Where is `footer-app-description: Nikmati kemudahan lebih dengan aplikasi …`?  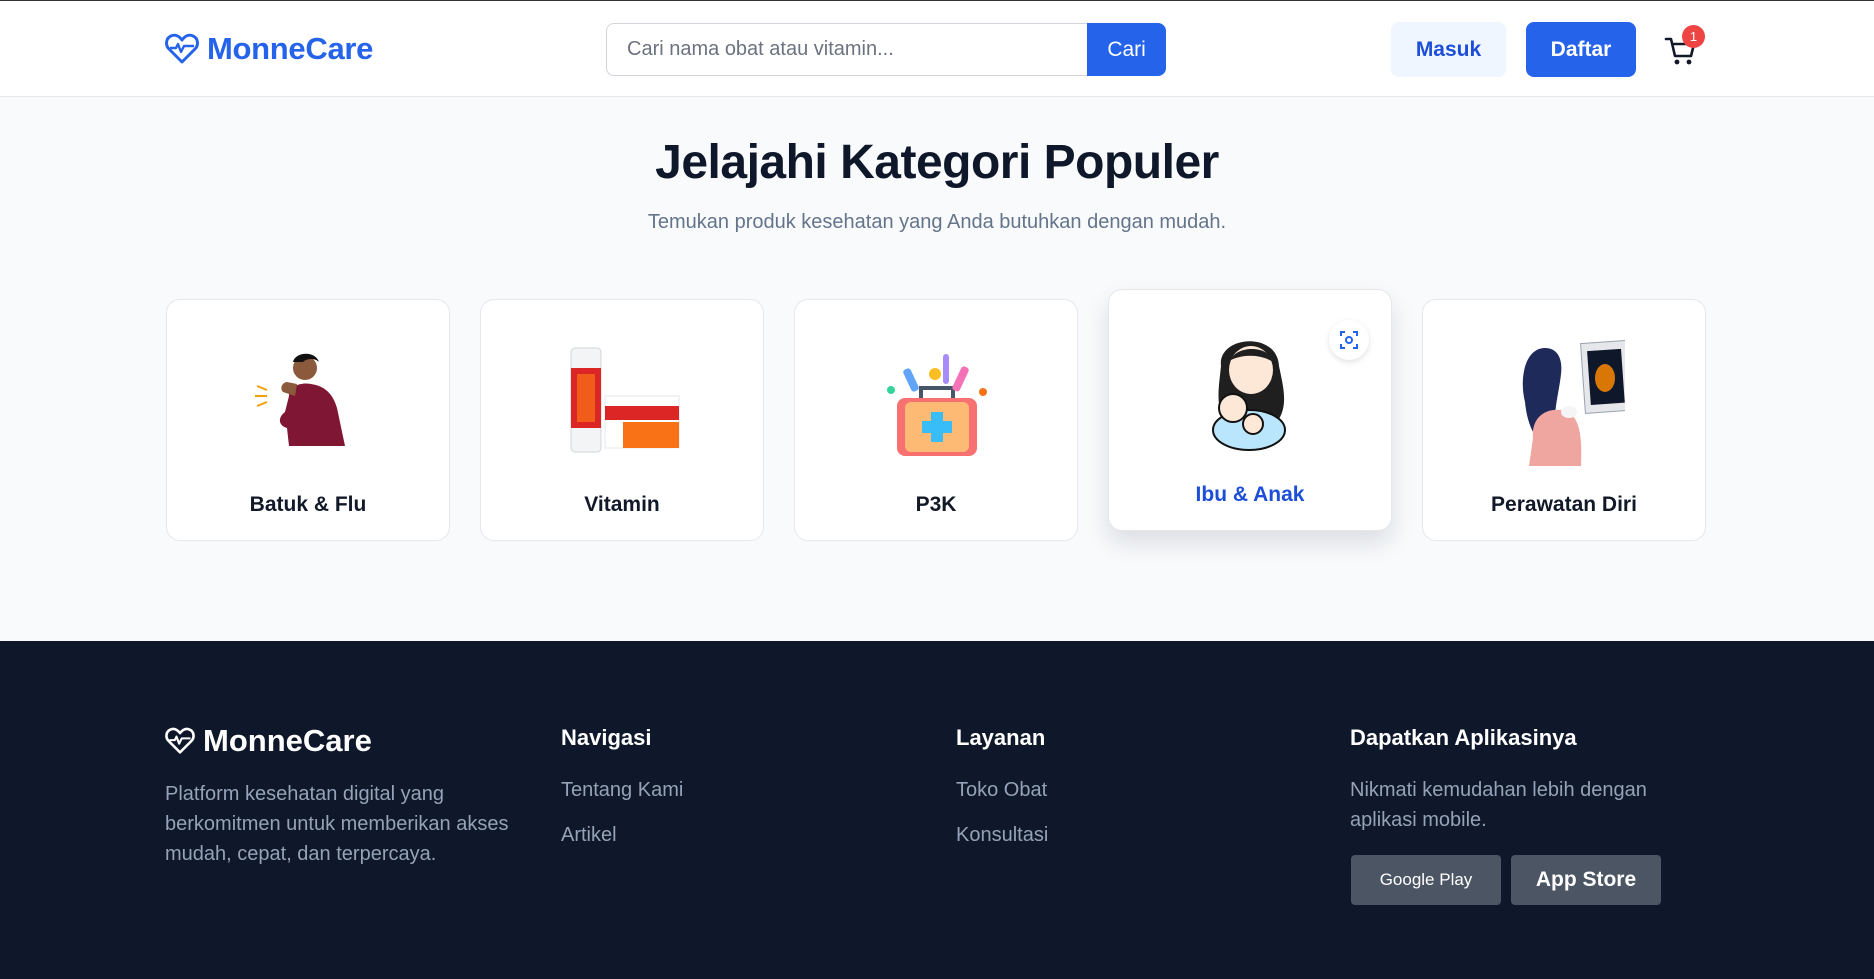 footer-app-description: Nikmati kemudahan lebih dengan aplikasi … is located at coordinates (1498, 805).